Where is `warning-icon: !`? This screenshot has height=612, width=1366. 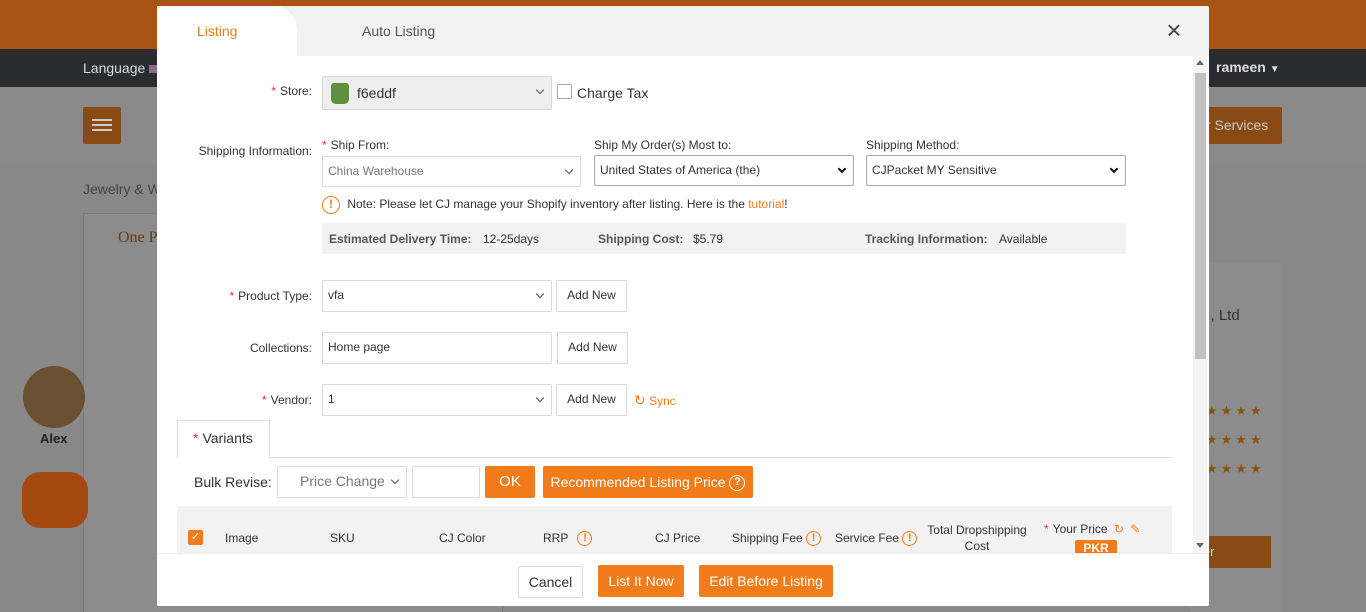 warning-icon: ! is located at coordinates (331, 205).